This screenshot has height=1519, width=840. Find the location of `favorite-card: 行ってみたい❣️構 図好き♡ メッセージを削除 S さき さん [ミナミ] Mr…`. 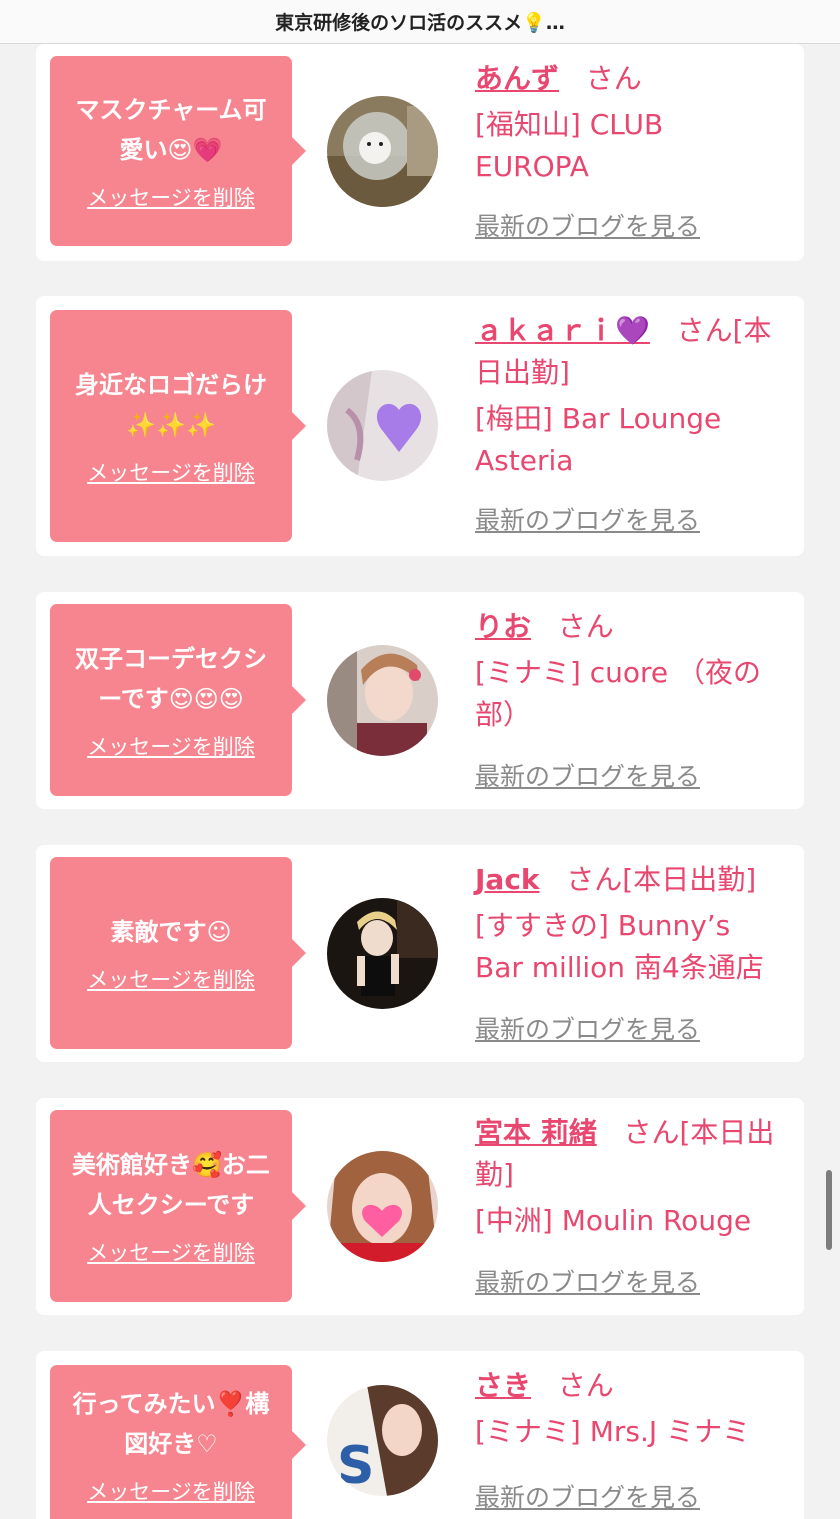

favorite-card: 行ってみたい❣️構 図好き♡ メッセージを削除 S さき さん [ミナミ] Mr… is located at coordinates (420, 1435).